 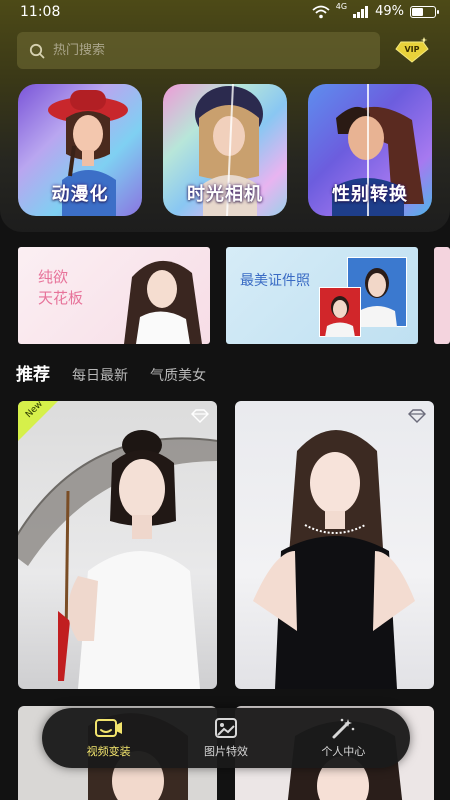 I want to click on status-bar: 11:08 4G 49%, so click(x=225, y=13).